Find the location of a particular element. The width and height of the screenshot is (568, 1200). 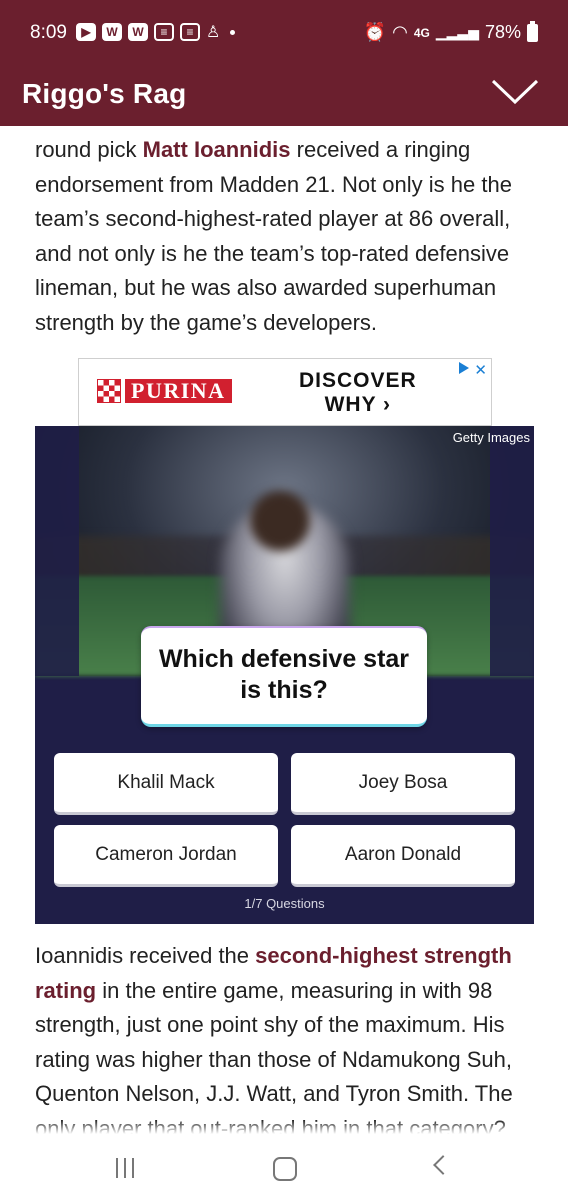

chevron-down-icon is located at coordinates (515, 91).